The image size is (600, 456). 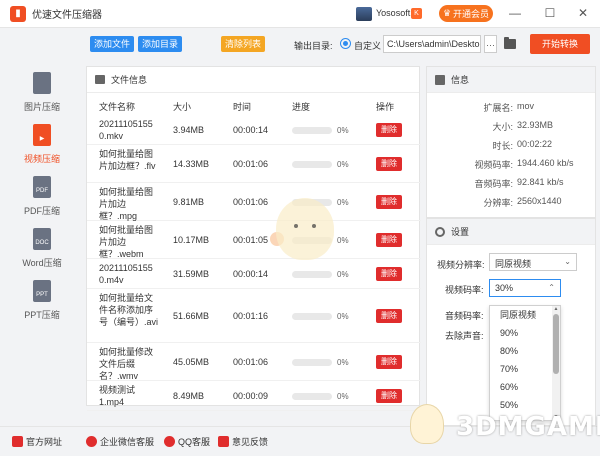 I want to click on table-header: 文件名称 大小 时间 进度 操作, so click(x=254, y=104).